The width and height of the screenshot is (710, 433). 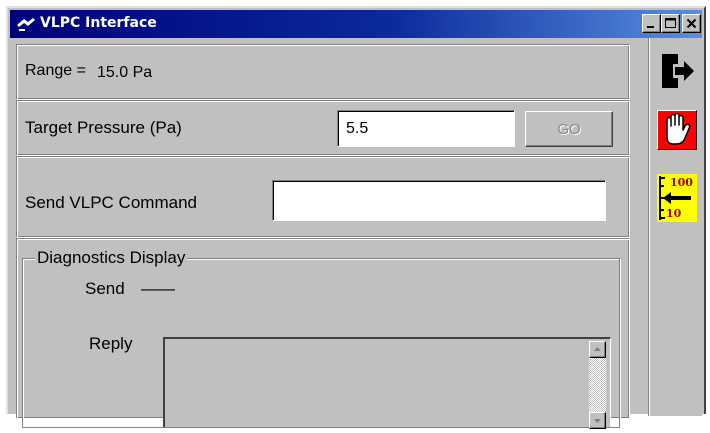 I want to click on range-select-button: 100 10, so click(x=677, y=198).